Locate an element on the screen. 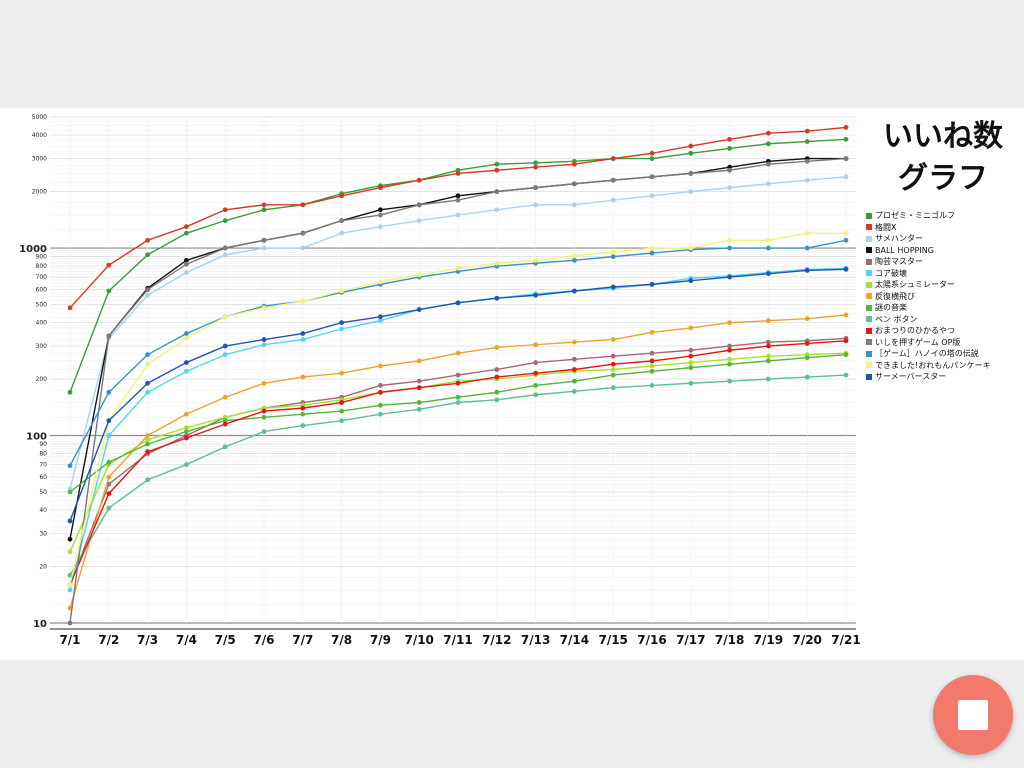 This screenshot has width=1024, height=768. y-tick-label: 70 is located at coordinates (43, 465).